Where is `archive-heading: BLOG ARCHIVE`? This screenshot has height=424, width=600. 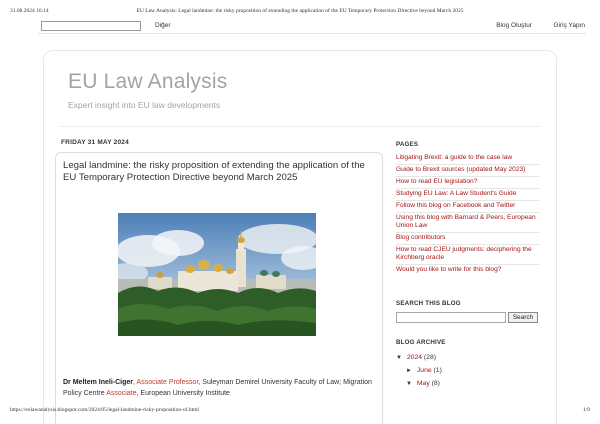
archive-heading: BLOG ARCHIVE is located at coordinates (421, 342).